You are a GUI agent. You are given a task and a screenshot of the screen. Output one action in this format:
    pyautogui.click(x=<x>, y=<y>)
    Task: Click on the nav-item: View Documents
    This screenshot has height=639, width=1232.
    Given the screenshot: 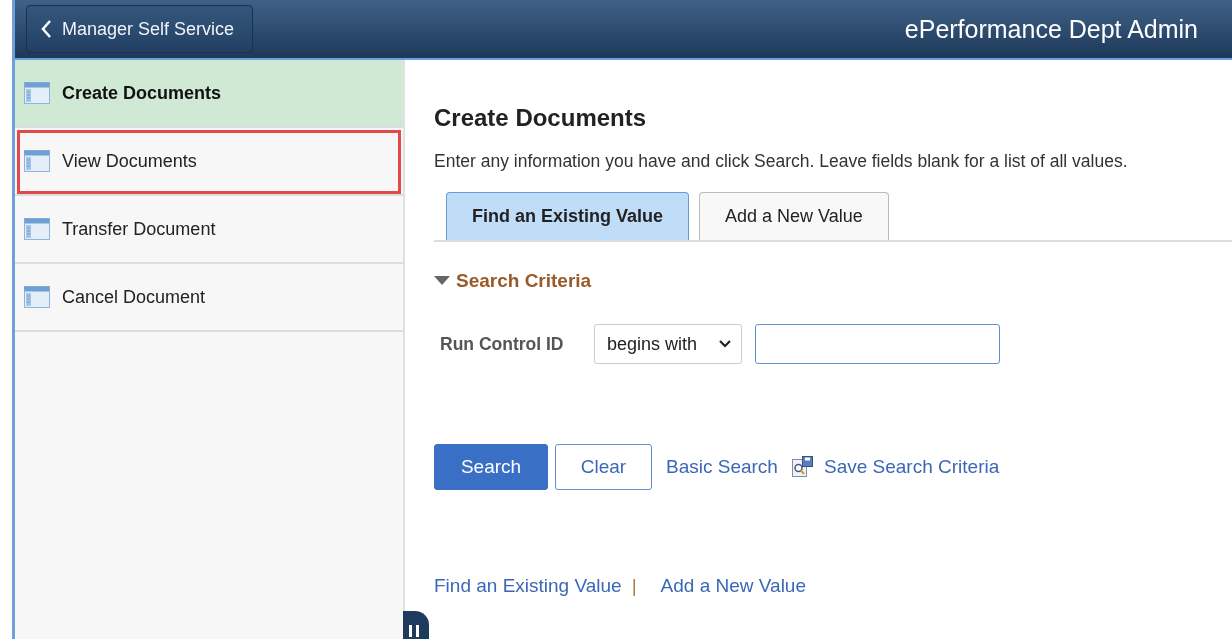 What is the action you would take?
    pyautogui.click(x=209, y=162)
    